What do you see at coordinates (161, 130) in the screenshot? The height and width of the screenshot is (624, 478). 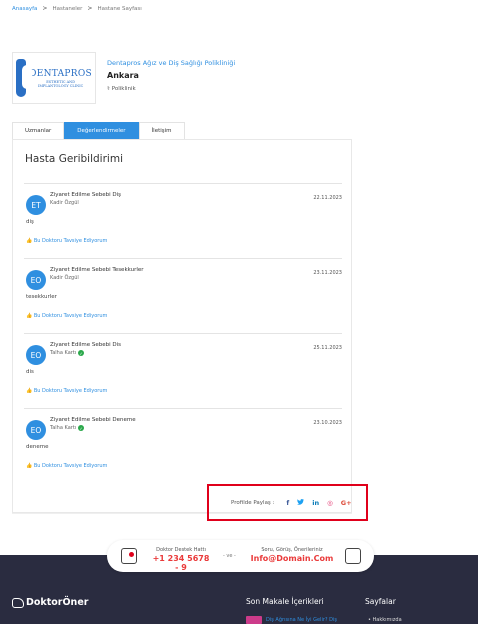 I see `tab-iletisim: İletişim` at bounding box center [161, 130].